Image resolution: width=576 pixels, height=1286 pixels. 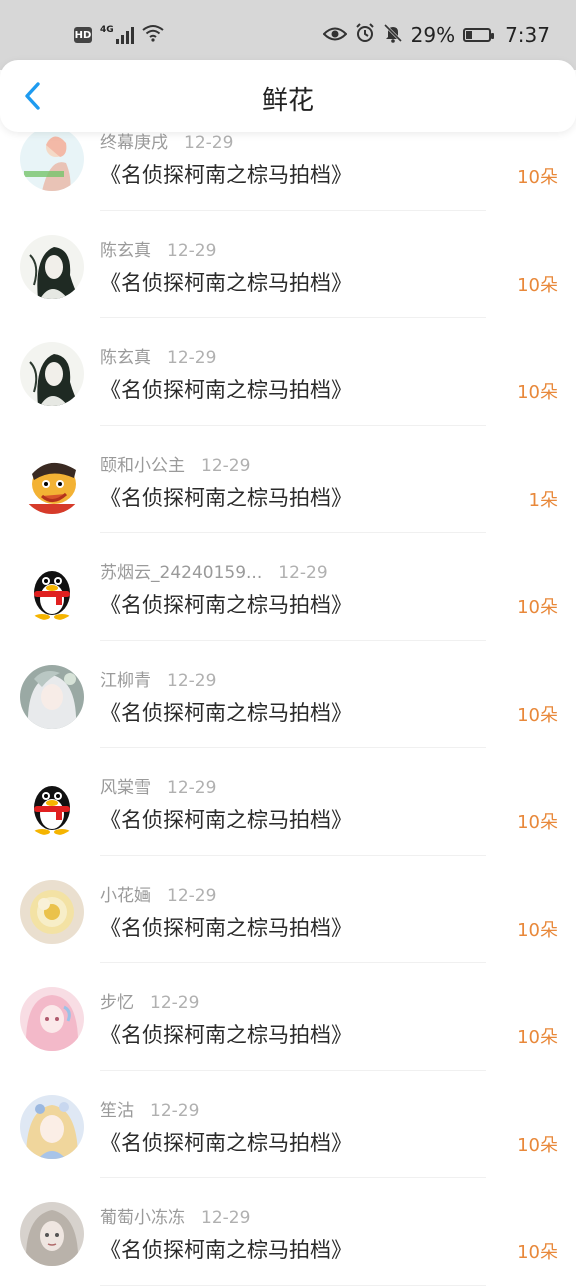 What do you see at coordinates (142, 1218) in the screenshot?
I see `user-name: 葡萄小冻冻` at bounding box center [142, 1218].